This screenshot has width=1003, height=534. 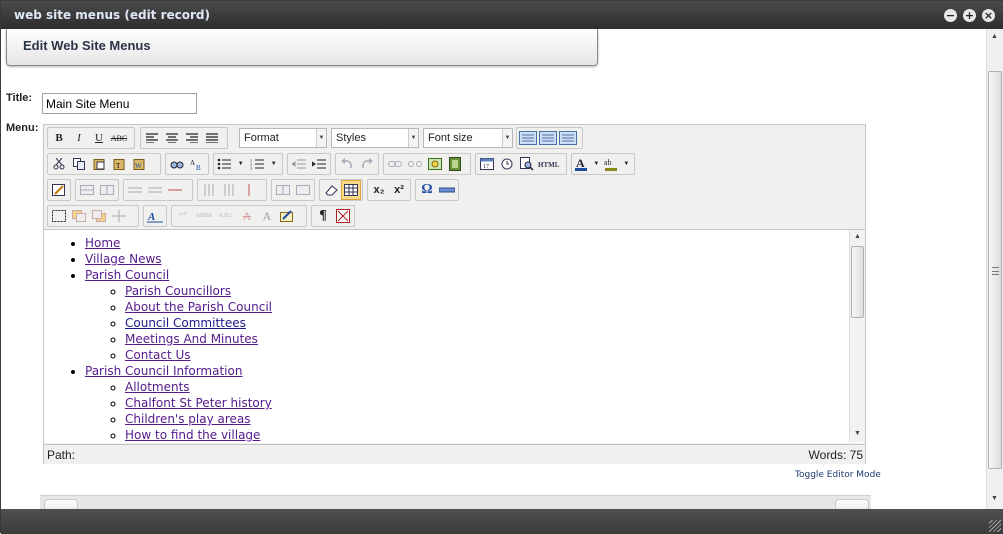 What do you see at coordinates (59, 164) in the screenshot?
I see `cut-icon` at bounding box center [59, 164].